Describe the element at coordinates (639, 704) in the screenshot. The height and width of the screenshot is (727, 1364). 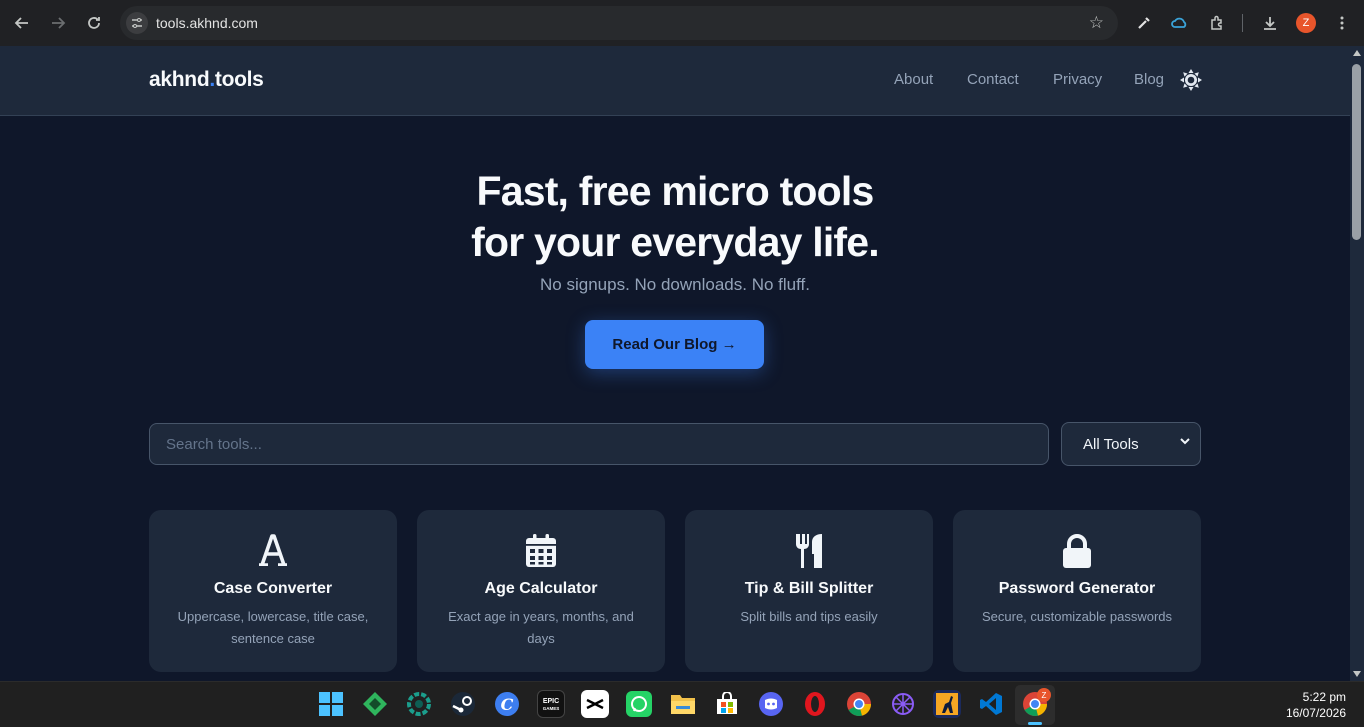
I see `whatsapp-icon` at that location.